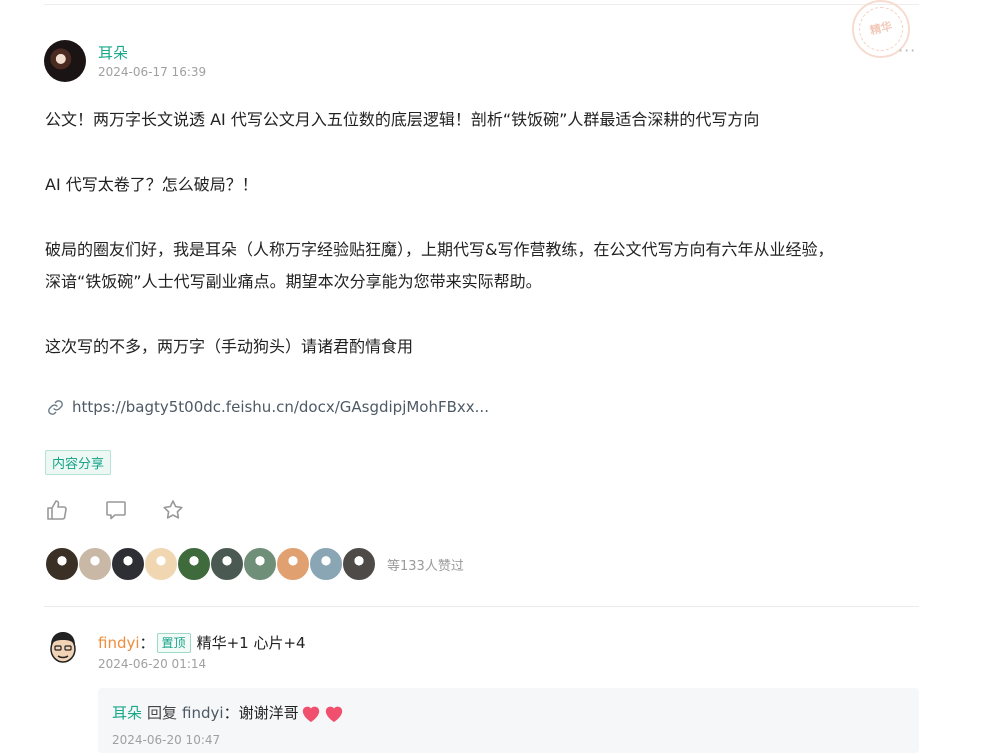  I want to click on reply-word: 回复, so click(162, 713).